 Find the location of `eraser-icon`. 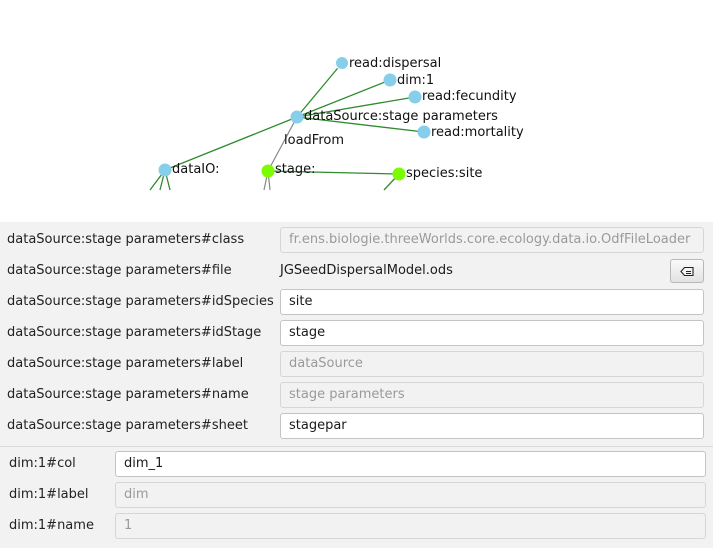

eraser-icon is located at coordinates (687, 271).